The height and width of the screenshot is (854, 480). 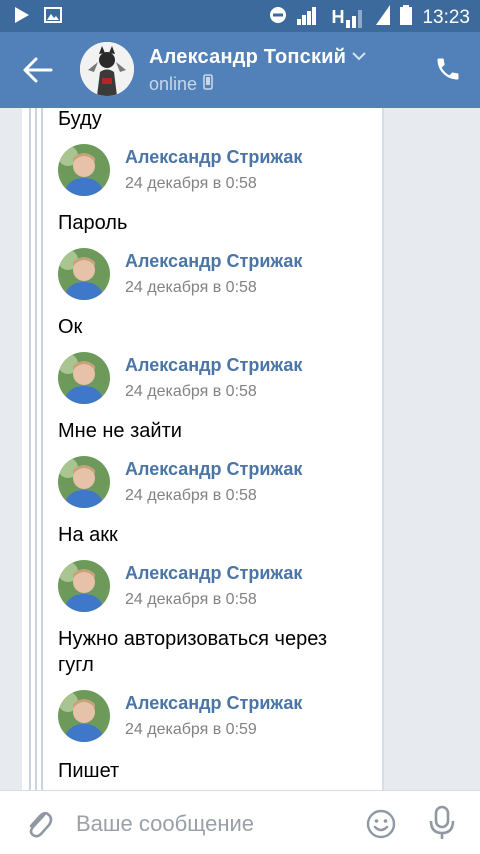 What do you see at coordinates (309, 17) in the screenshot?
I see `signal-icon` at bounding box center [309, 17].